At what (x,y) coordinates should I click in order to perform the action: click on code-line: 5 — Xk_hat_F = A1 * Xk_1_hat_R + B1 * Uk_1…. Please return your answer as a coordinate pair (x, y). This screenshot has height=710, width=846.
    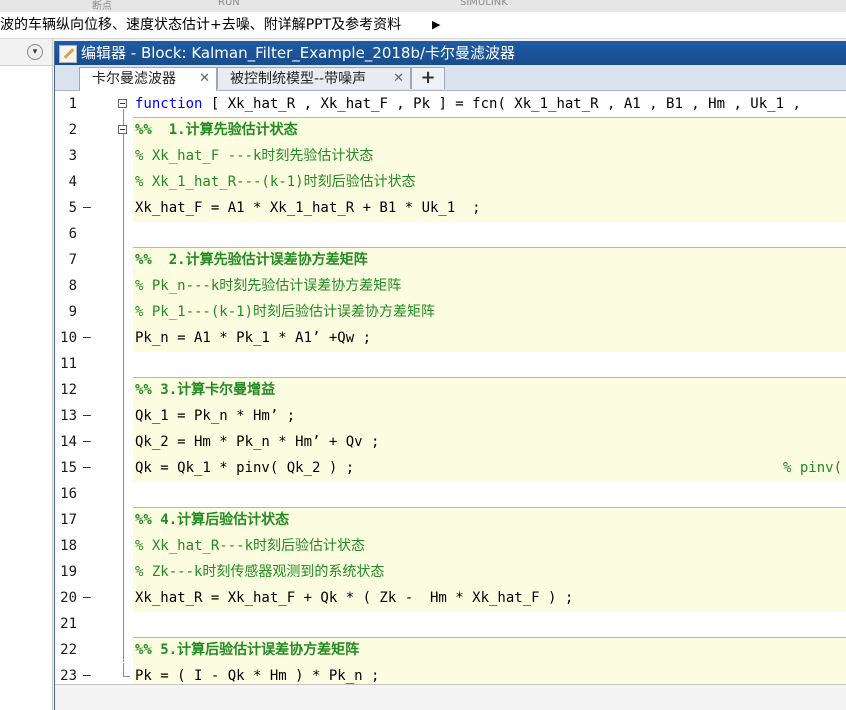
    Looking at the image, I should click on (450, 208).